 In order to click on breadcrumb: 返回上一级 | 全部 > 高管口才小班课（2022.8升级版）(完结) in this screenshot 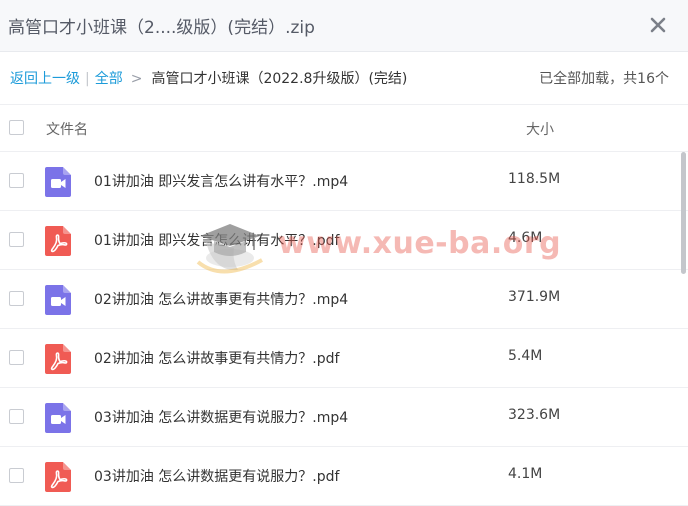, I will do `click(208, 78)`.